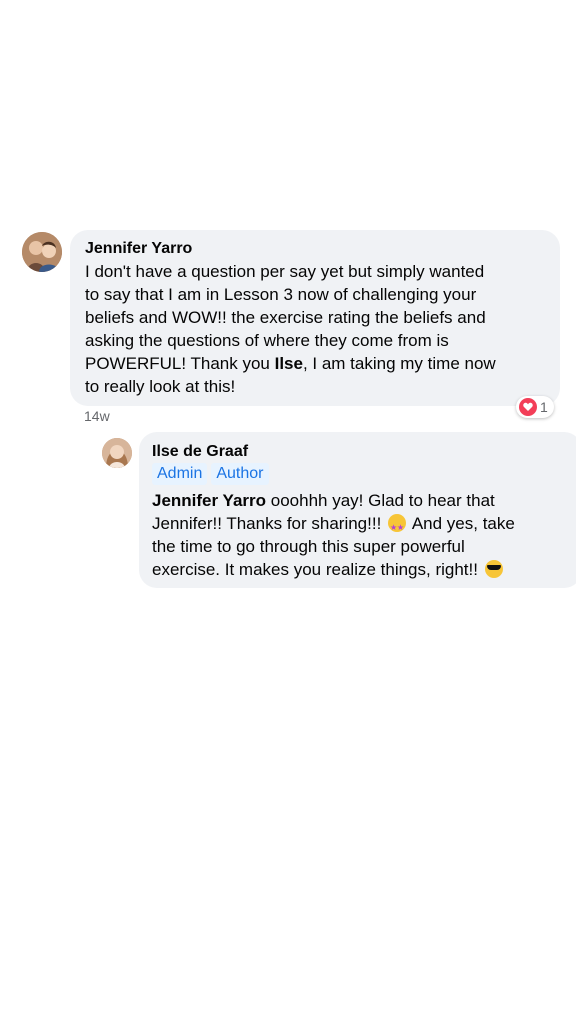 Image resolution: width=576 pixels, height=1024 pixels. Describe the element at coordinates (361, 451) in the screenshot. I see `reply-author: Ilse de Graaf` at that location.